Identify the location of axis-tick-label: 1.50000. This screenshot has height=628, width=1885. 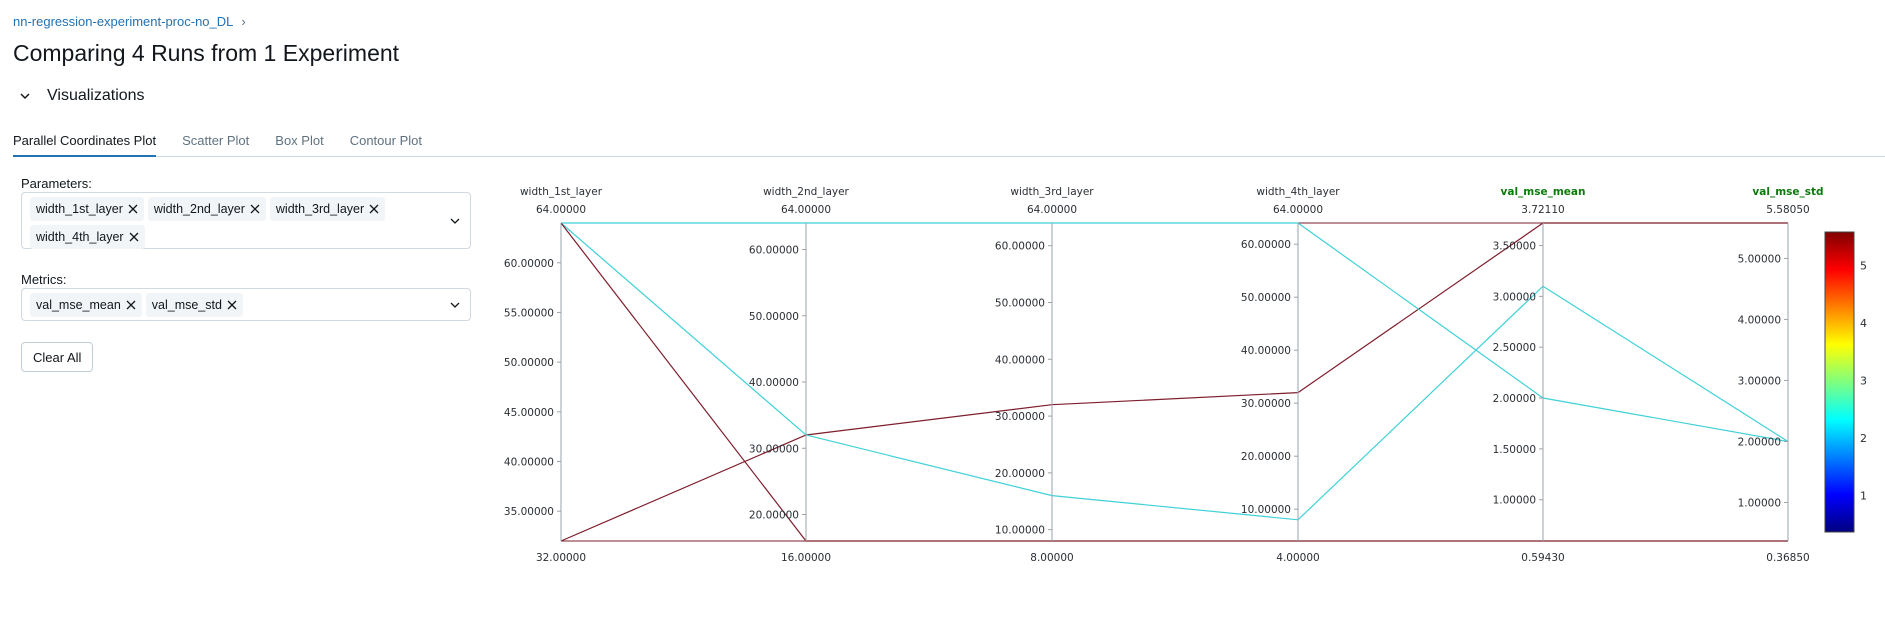
(1514, 450).